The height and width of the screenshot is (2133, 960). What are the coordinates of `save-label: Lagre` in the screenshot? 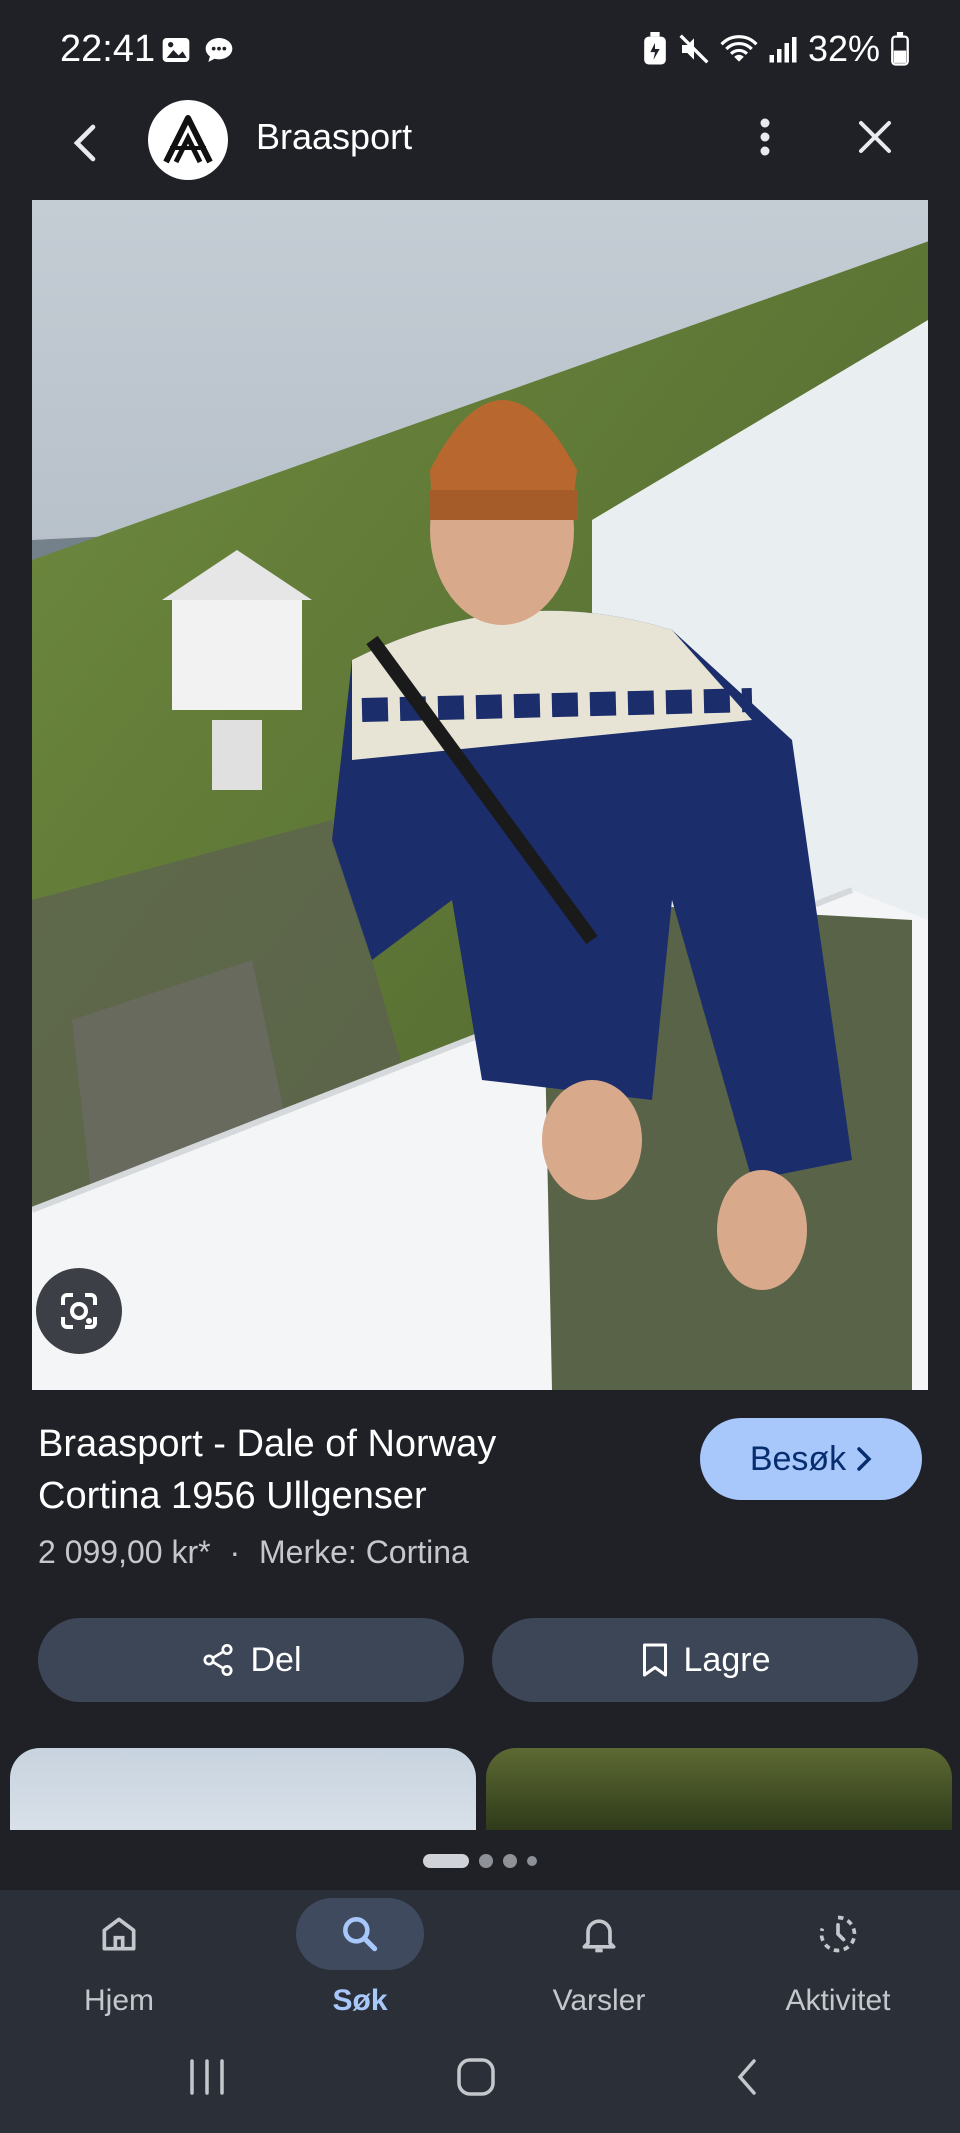 It's located at (727, 1659).